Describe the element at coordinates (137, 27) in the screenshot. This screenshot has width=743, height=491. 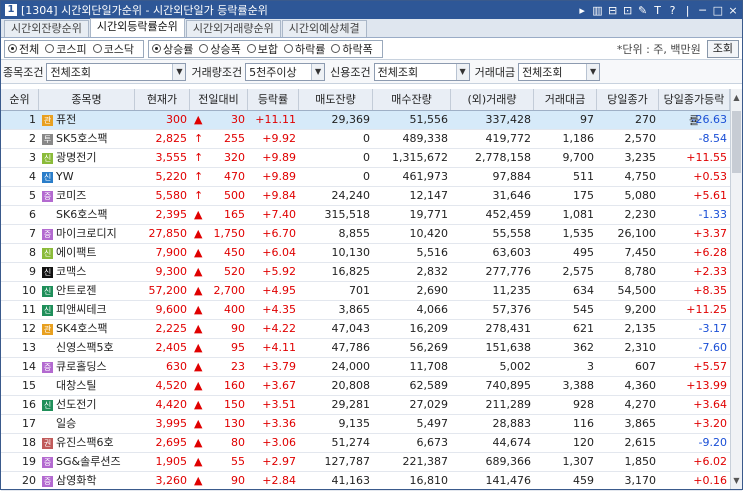
I see `tab-2: 시간외등락률순위` at that location.